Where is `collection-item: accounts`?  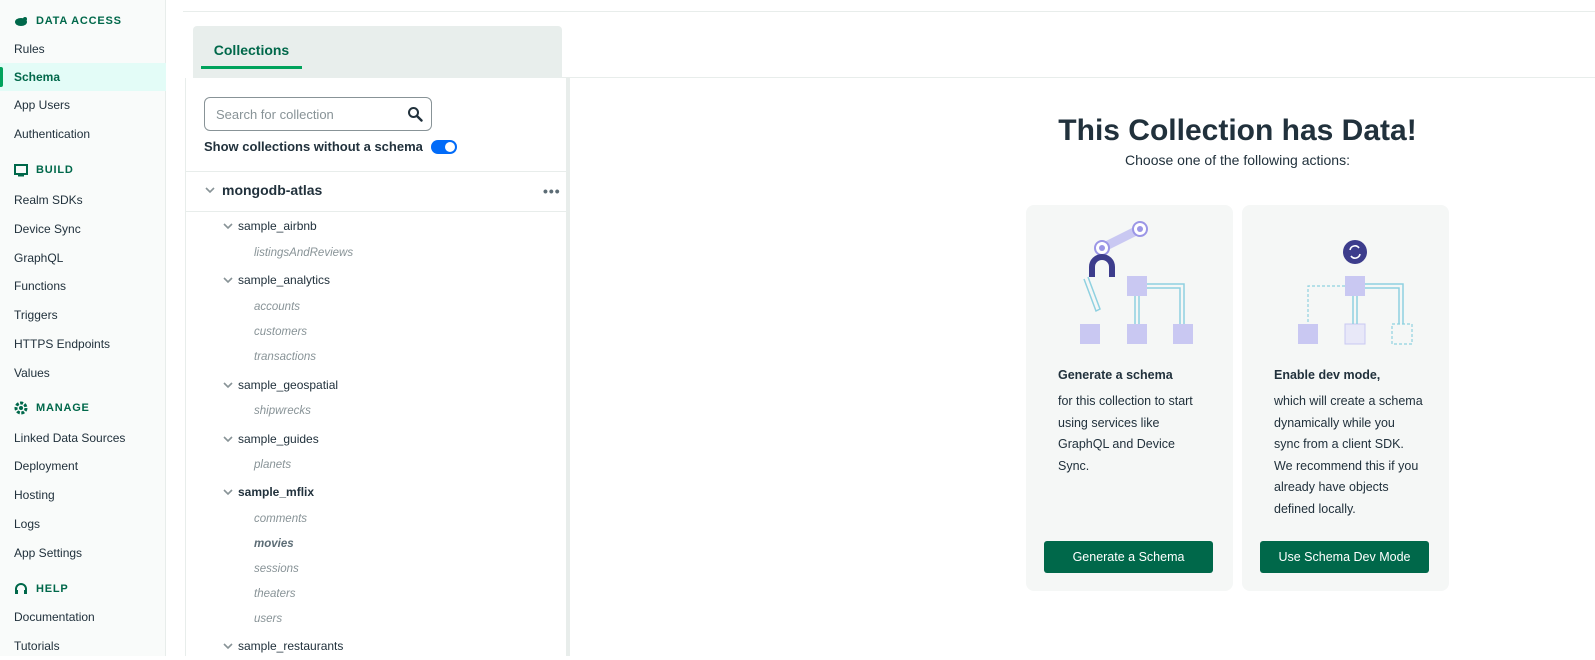
collection-item: accounts is located at coordinates (277, 307).